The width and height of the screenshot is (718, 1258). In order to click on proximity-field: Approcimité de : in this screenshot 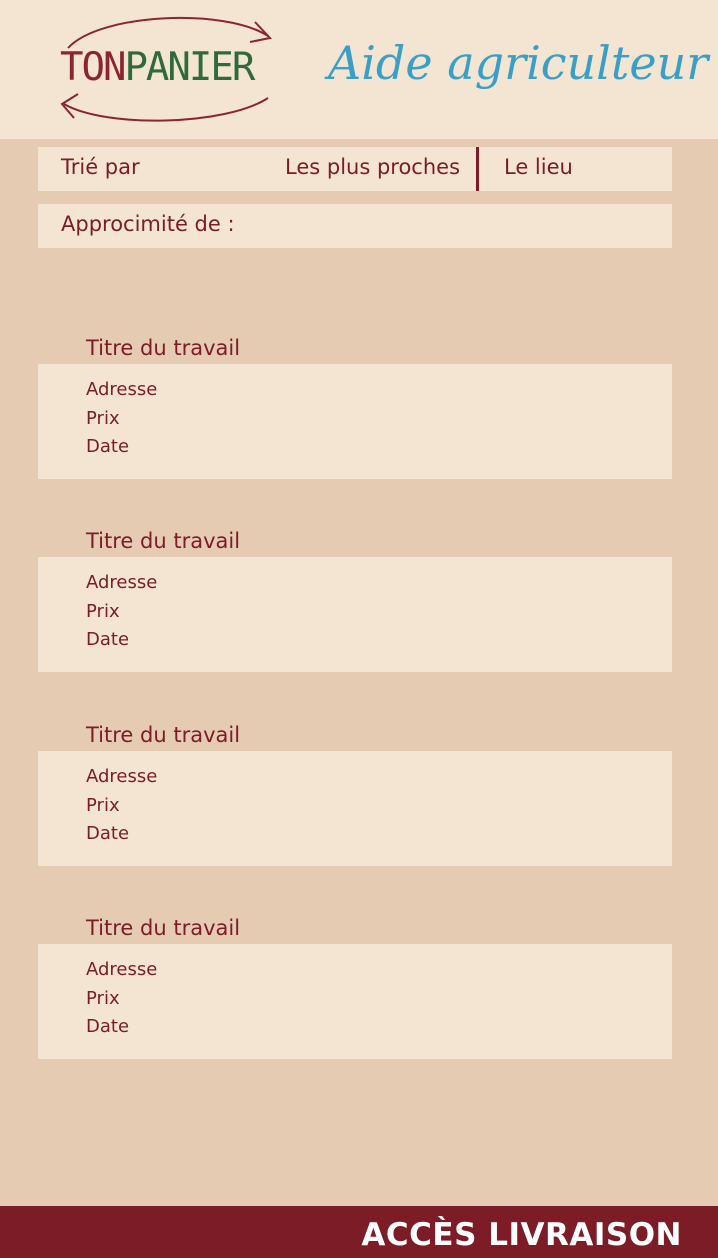, I will do `click(355, 226)`.